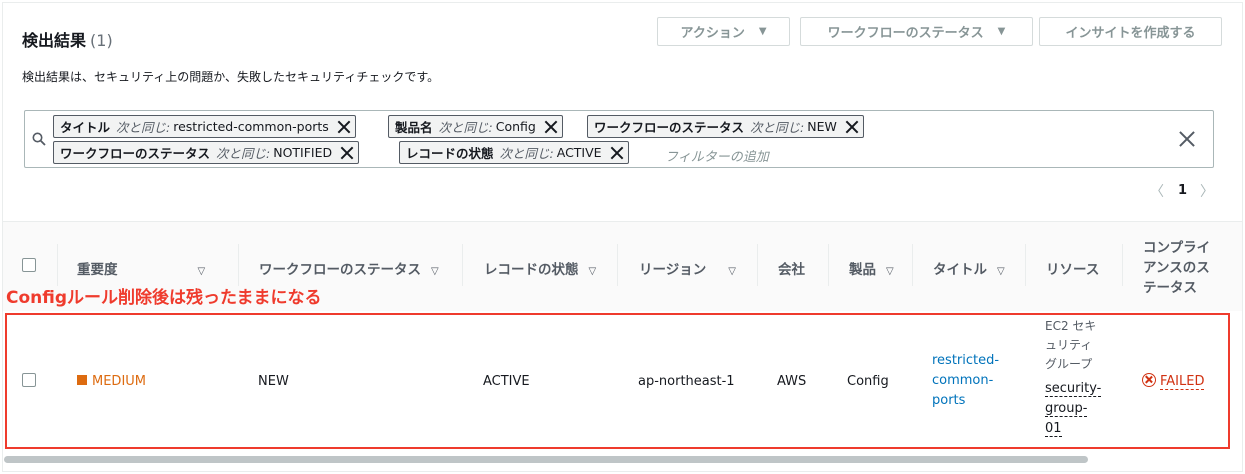 This screenshot has height=474, width=1245. I want to click on compliance-status: FAILED, so click(1173, 381).